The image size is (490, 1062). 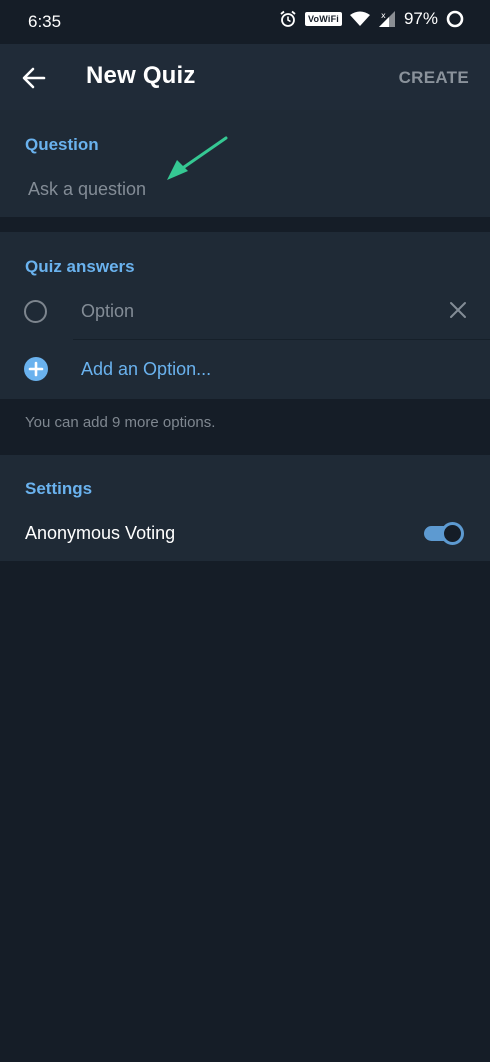 What do you see at coordinates (420, 18) in the screenshot?
I see `battery-percent: 97%` at bounding box center [420, 18].